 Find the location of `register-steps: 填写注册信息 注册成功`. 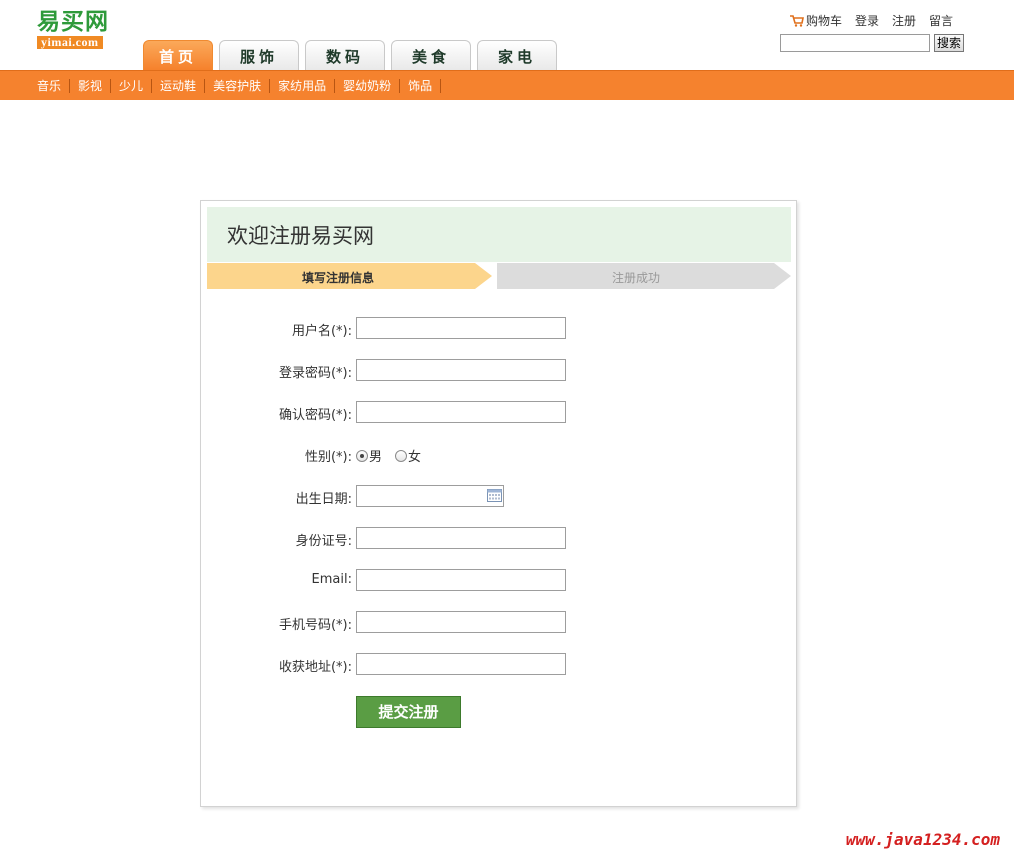

register-steps: 填写注册信息 注册成功 is located at coordinates (499, 276).